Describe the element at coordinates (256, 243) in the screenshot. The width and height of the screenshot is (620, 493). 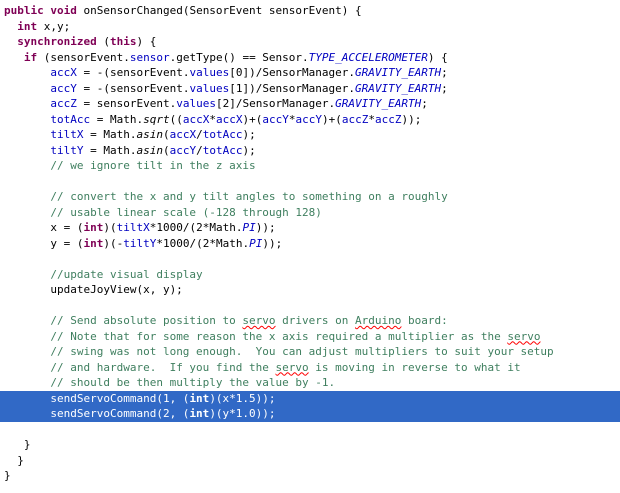
I see `code-token: PI` at that location.